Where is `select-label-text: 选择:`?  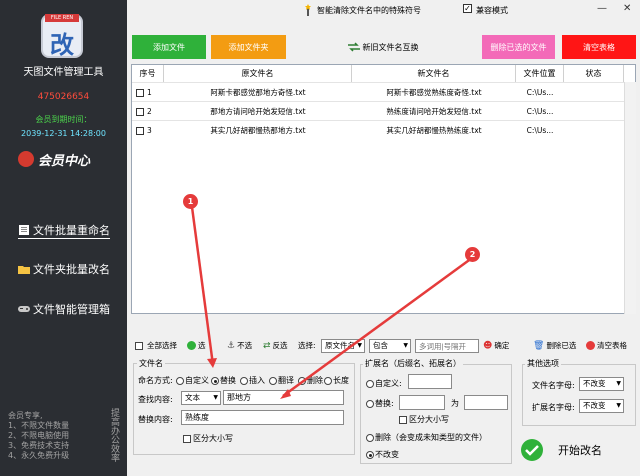 select-label-text: 选择: is located at coordinates (307, 345).